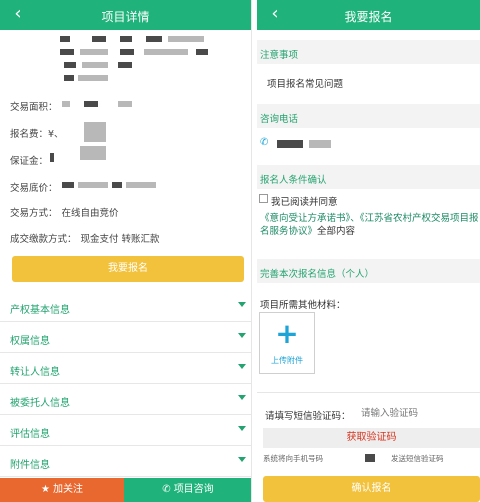 This screenshot has width=480, height=502. What do you see at coordinates (287, 360) in the screenshot?
I see `upload-label: 上传附件` at bounding box center [287, 360].